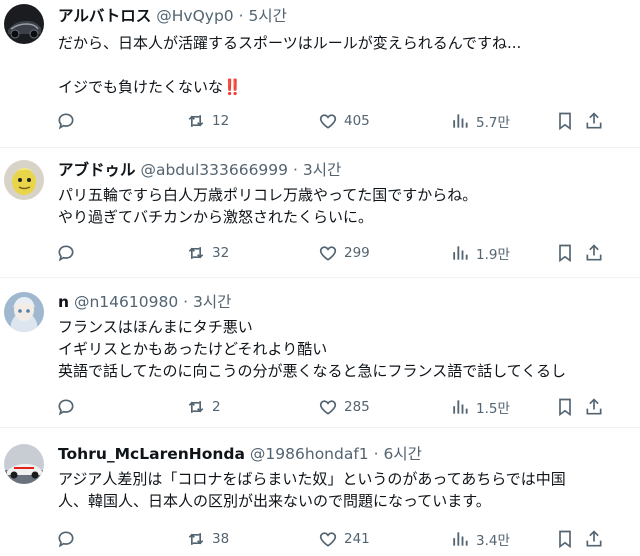 The image size is (640, 556). What do you see at coordinates (207, 539) in the screenshot?
I see `retweet-button: 38` at bounding box center [207, 539].